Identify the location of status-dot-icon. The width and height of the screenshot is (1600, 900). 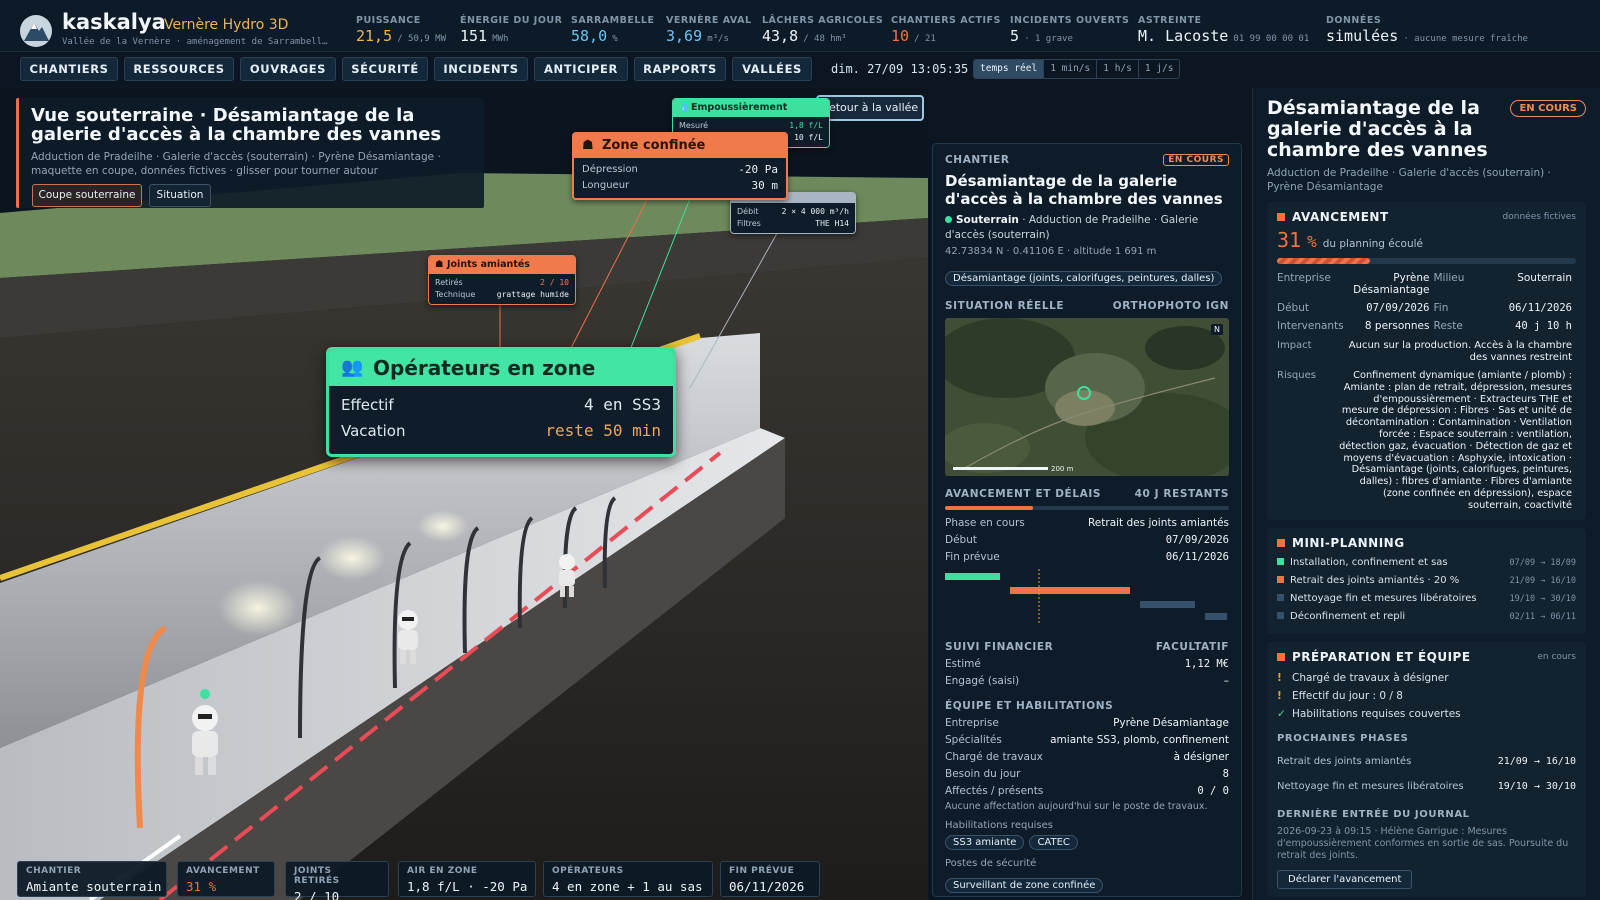
(948, 219).